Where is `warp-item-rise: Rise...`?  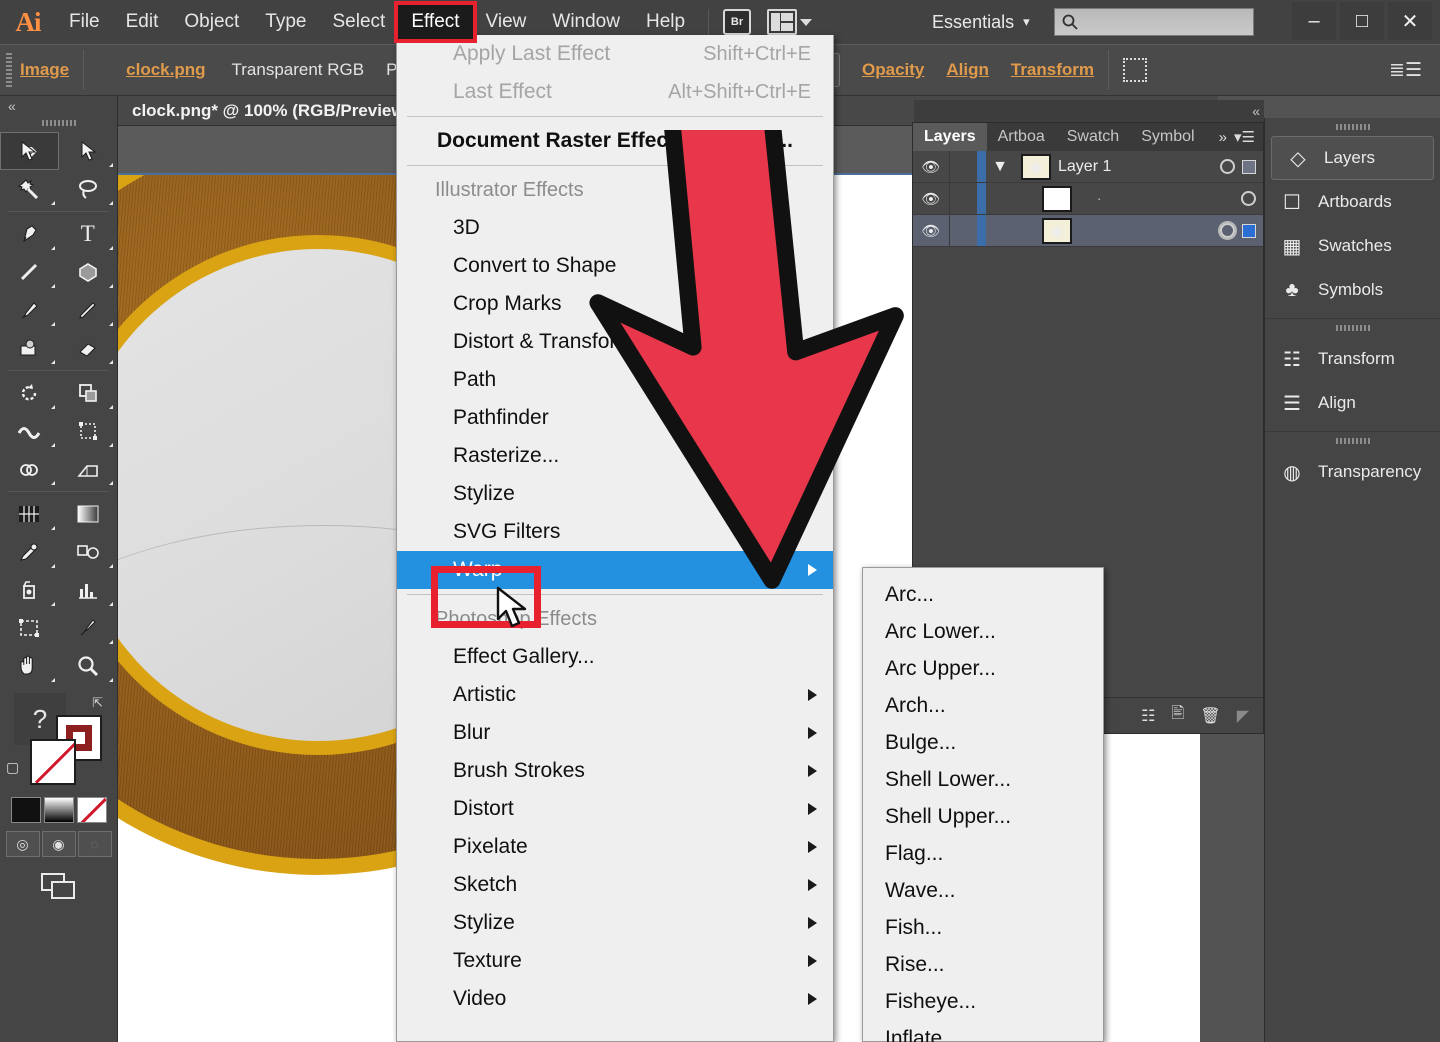 warp-item-rise: Rise... is located at coordinates (983, 964).